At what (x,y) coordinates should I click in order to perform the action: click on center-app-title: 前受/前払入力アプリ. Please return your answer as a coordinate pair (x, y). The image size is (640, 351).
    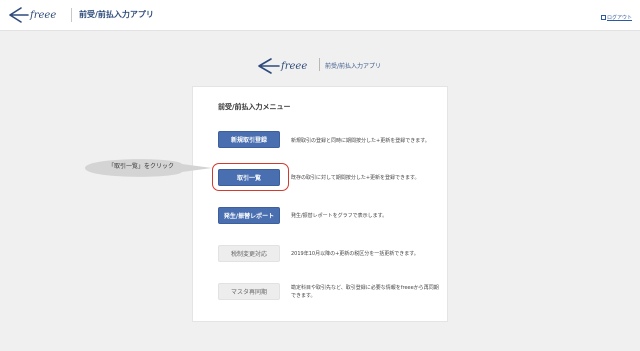
    Looking at the image, I should click on (353, 66).